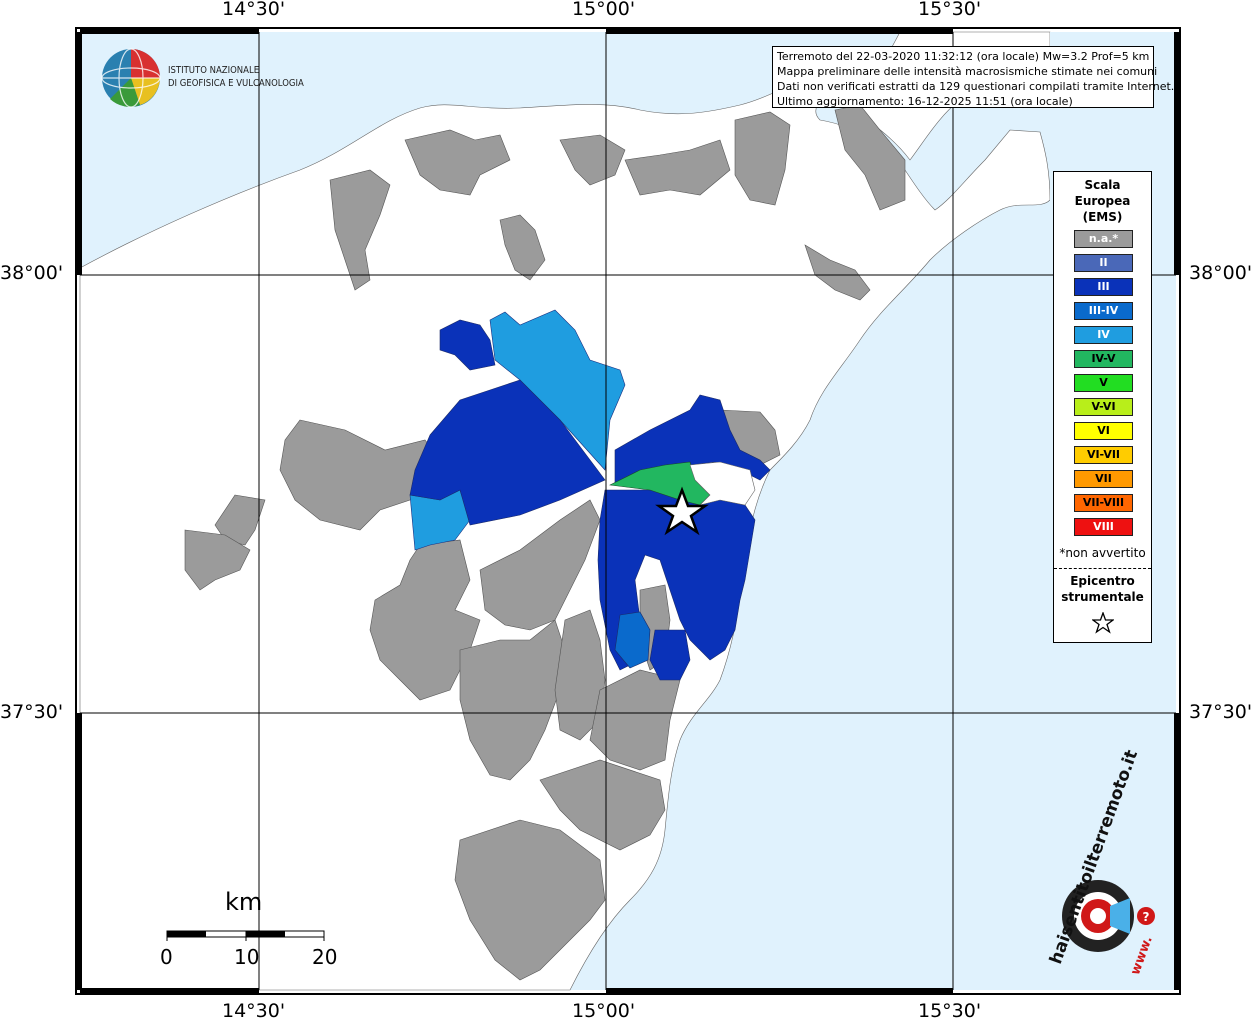 The width and height of the screenshot is (1255, 1024). I want to click on legend-star-icon, so click(1103, 623).